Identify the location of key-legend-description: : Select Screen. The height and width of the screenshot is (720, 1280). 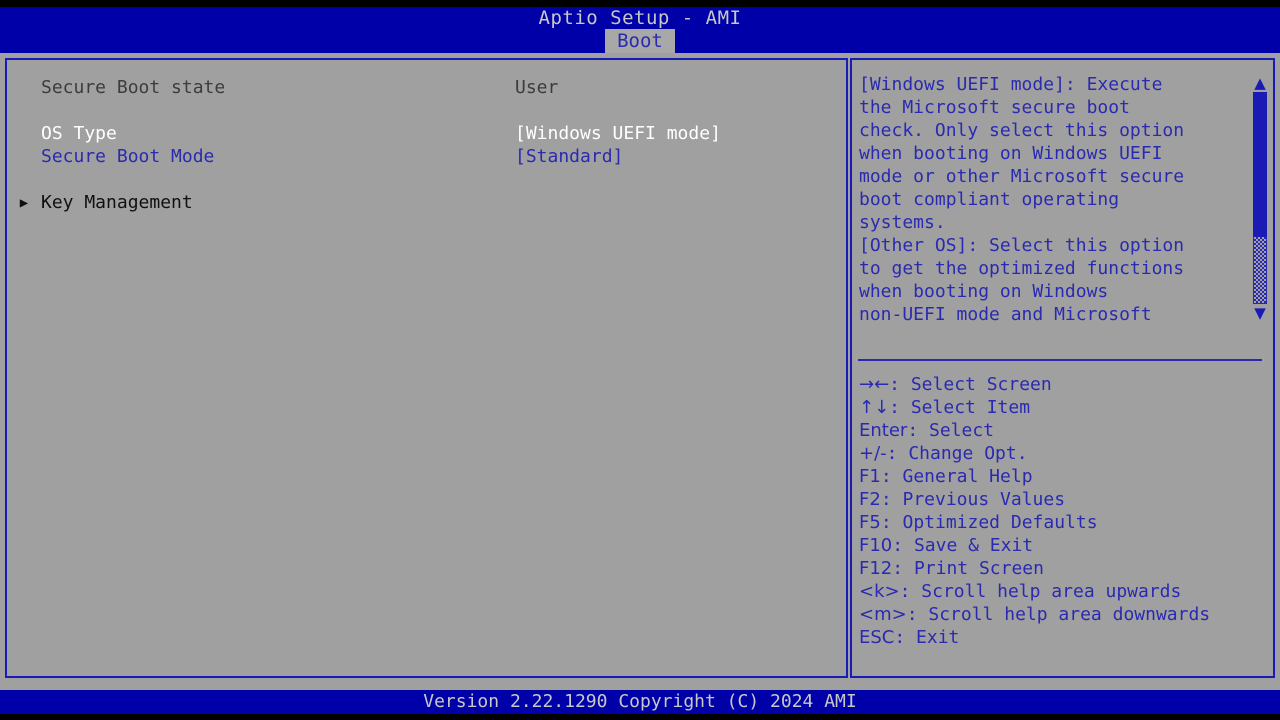
(970, 384).